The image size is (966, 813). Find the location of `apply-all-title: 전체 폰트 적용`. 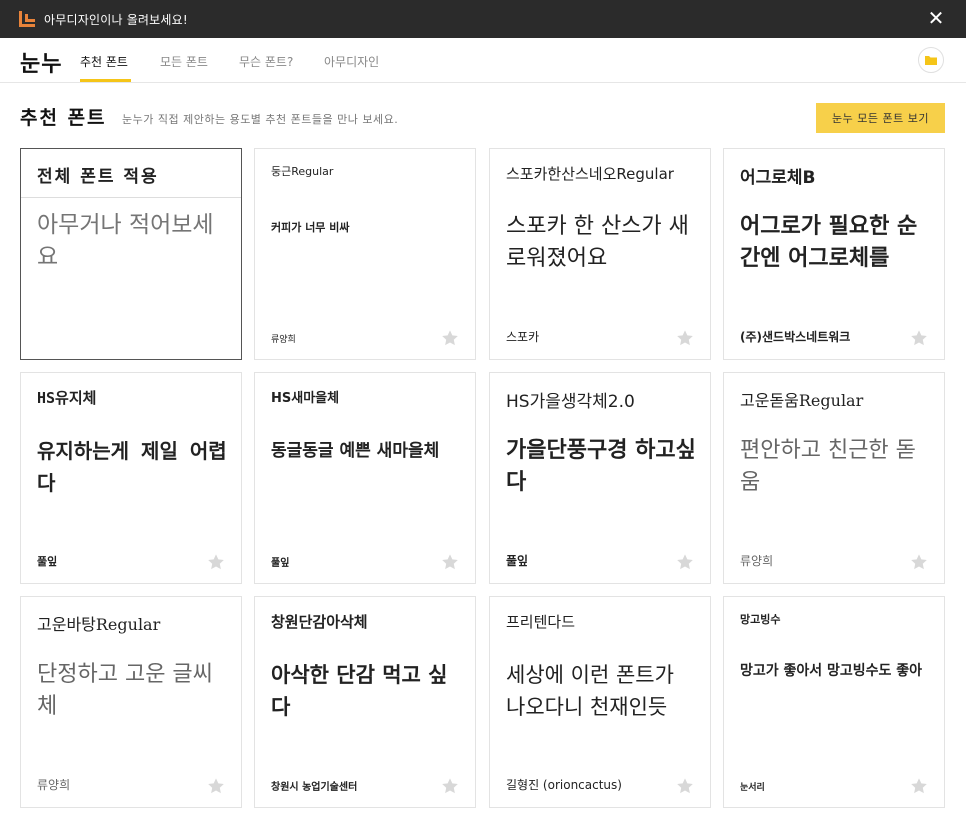

apply-all-title: 전체 폰트 적용 is located at coordinates (98, 177).